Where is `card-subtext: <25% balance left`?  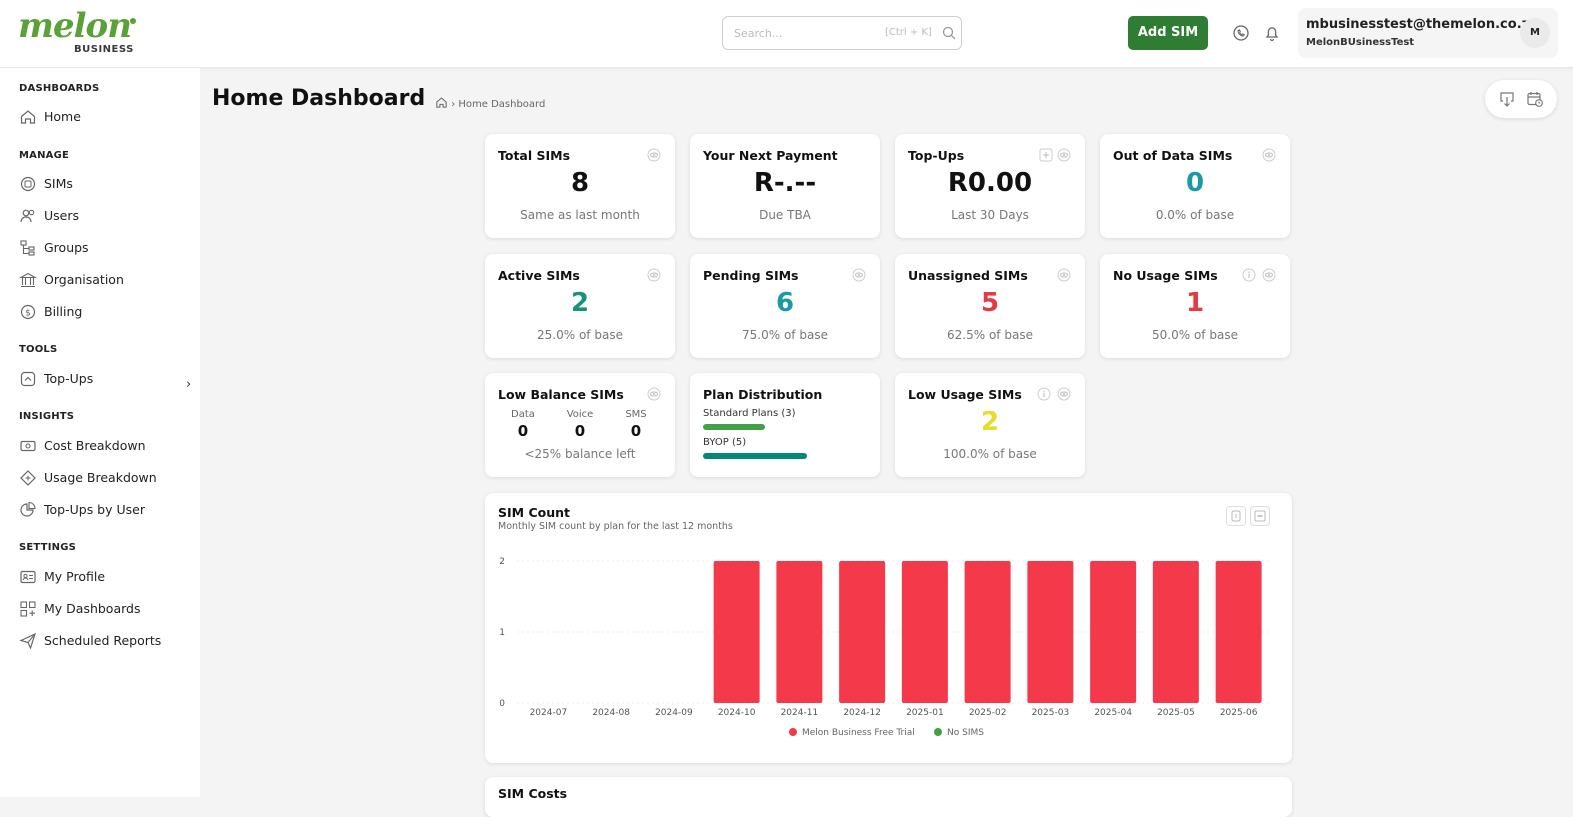
card-subtext: <25% balance left is located at coordinates (580, 454).